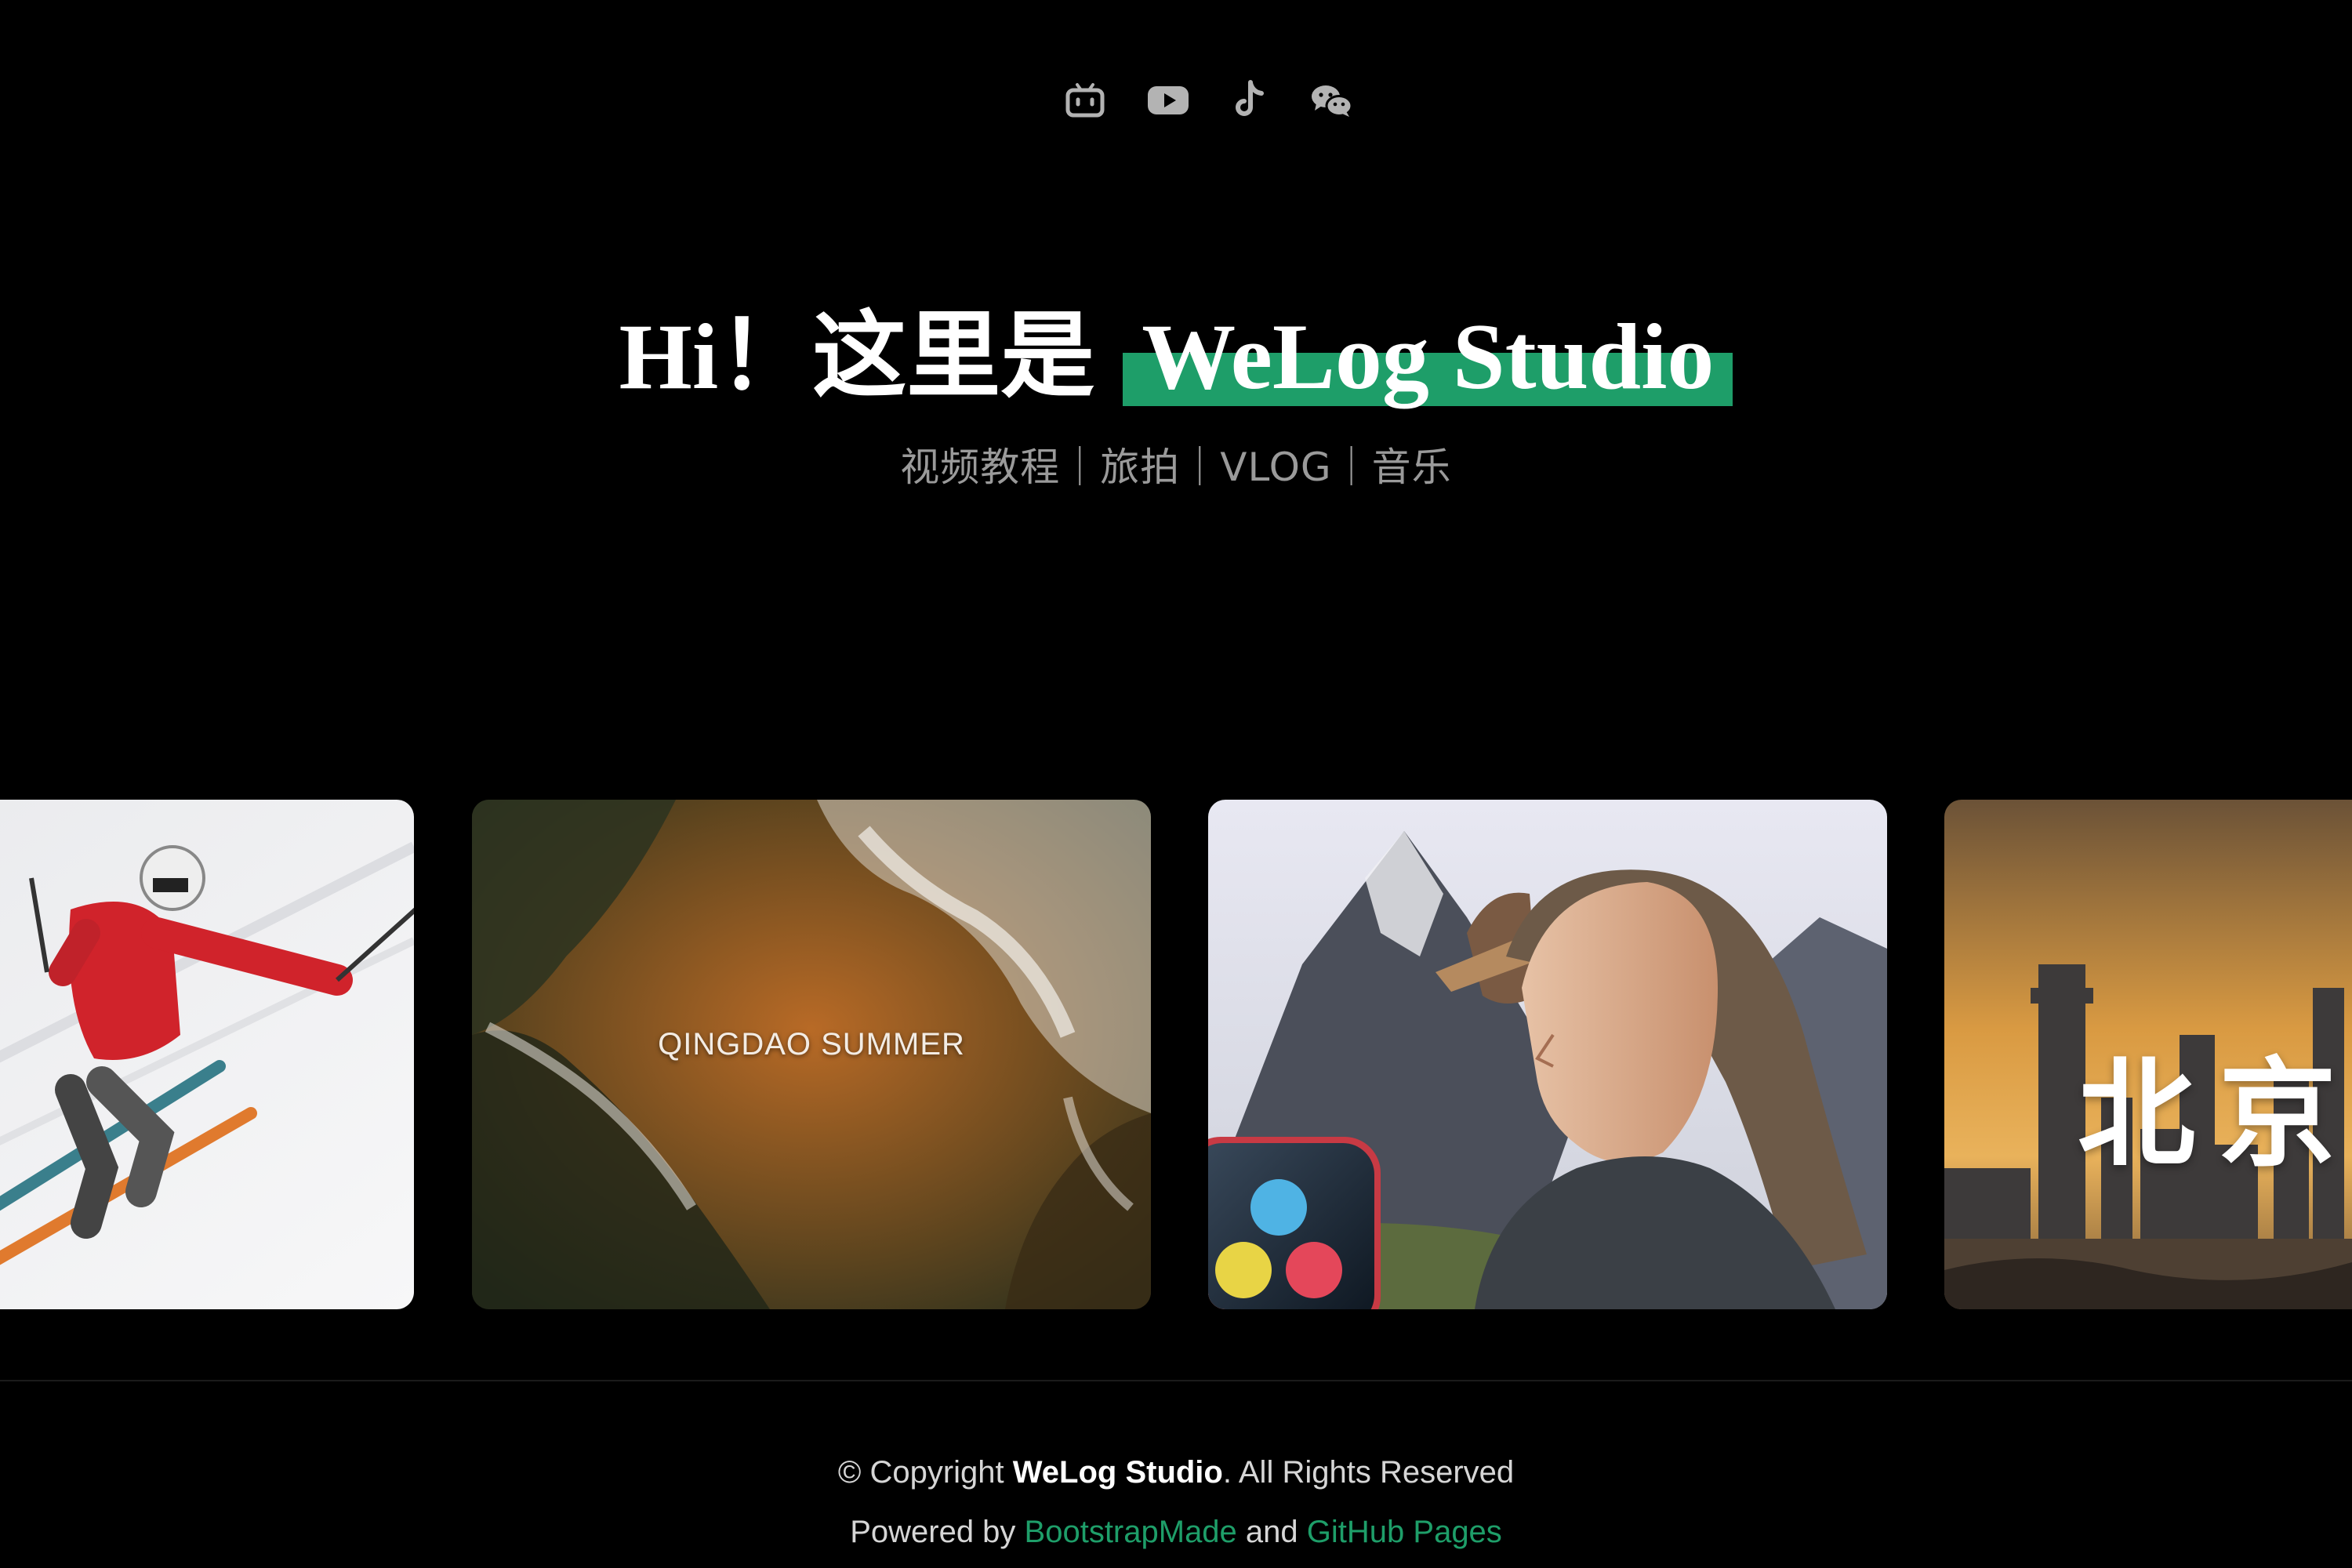  What do you see at coordinates (925, 1472) in the screenshot?
I see `copyright-prefix: © Copyright` at bounding box center [925, 1472].